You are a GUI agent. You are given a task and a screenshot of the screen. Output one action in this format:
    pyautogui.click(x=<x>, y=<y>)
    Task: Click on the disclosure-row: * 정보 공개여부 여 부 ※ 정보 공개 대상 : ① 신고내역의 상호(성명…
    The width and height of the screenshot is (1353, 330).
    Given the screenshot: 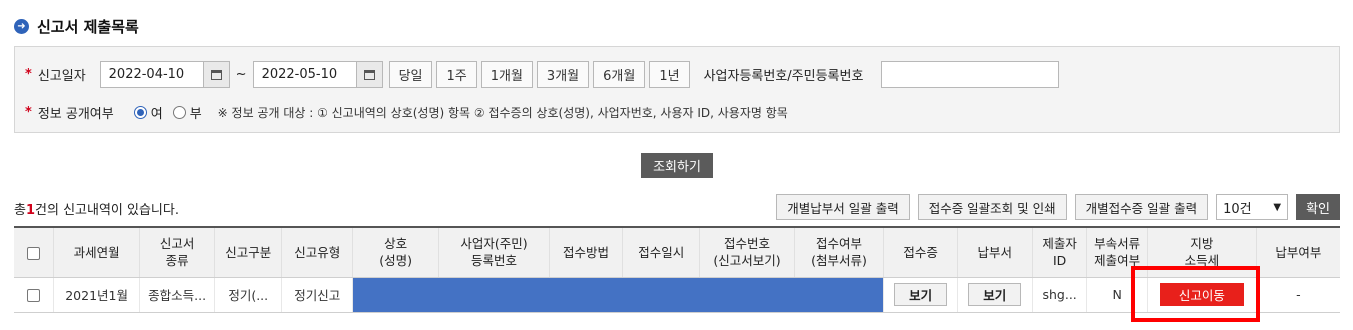 What is the action you would take?
    pyautogui.click(x=406, y=112)
    